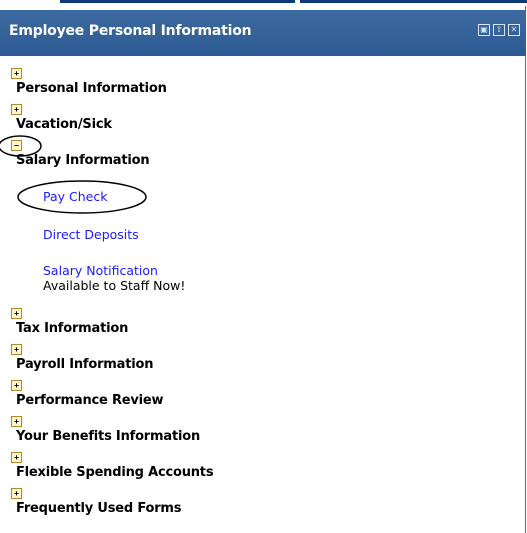  What do you see at coordinates (114, 285) in the screenshot?
I see `salary-notification-note: Available to Staff Now!` at bounding box center [114, 285].